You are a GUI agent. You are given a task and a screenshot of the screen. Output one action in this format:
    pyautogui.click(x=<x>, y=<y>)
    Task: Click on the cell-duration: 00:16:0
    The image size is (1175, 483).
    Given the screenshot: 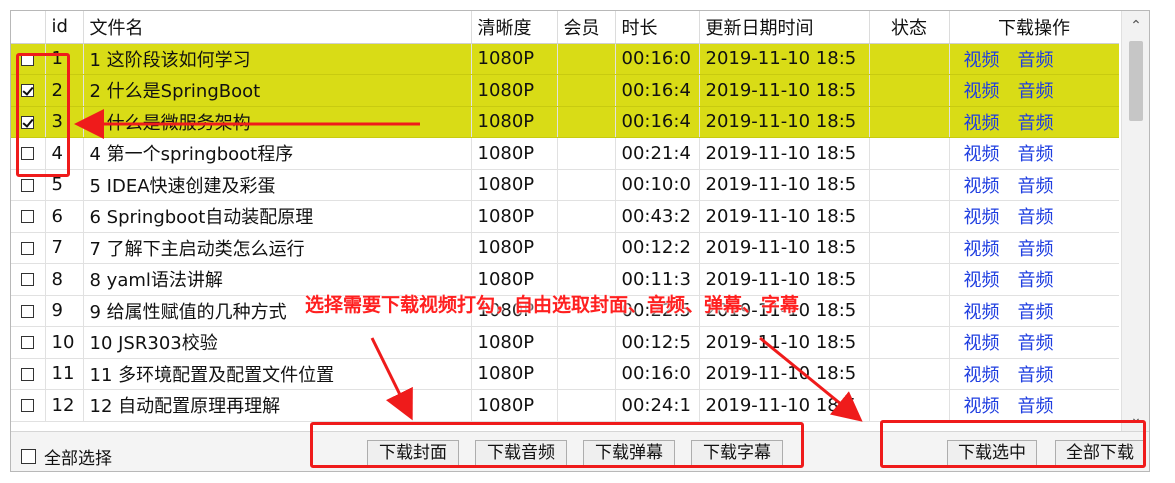 What is the action you would take?
    pyautogui.click(x=657, y=374)
    